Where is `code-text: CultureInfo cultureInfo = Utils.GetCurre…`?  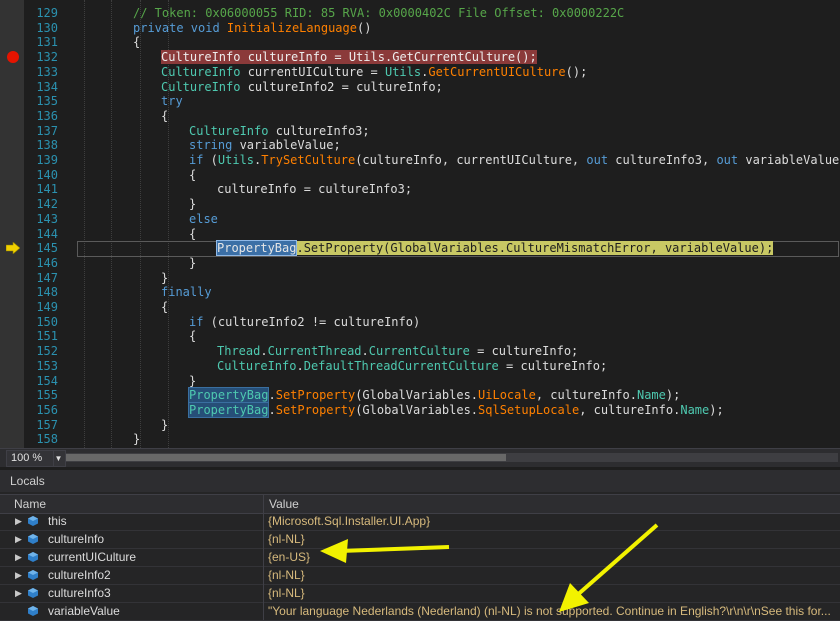
code-text: CultureInfo cultureInfo = Utils.GetCurre… is located at coordinates (349, 57).